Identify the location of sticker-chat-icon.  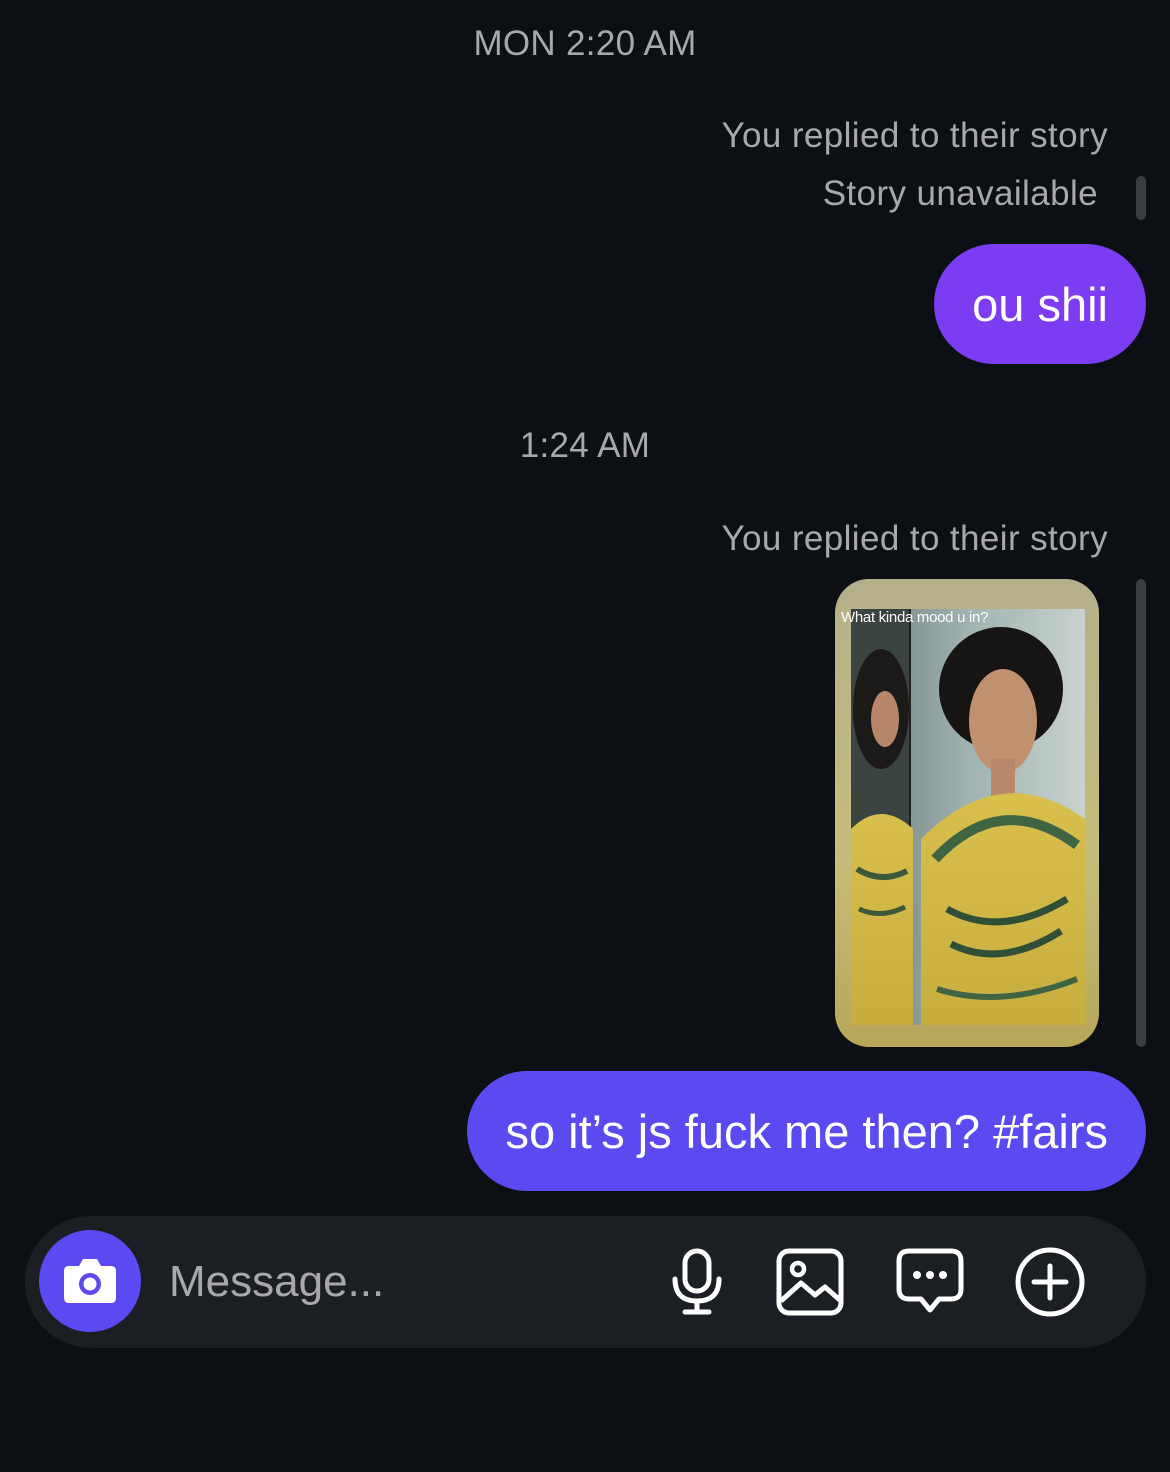
(930, 1280).